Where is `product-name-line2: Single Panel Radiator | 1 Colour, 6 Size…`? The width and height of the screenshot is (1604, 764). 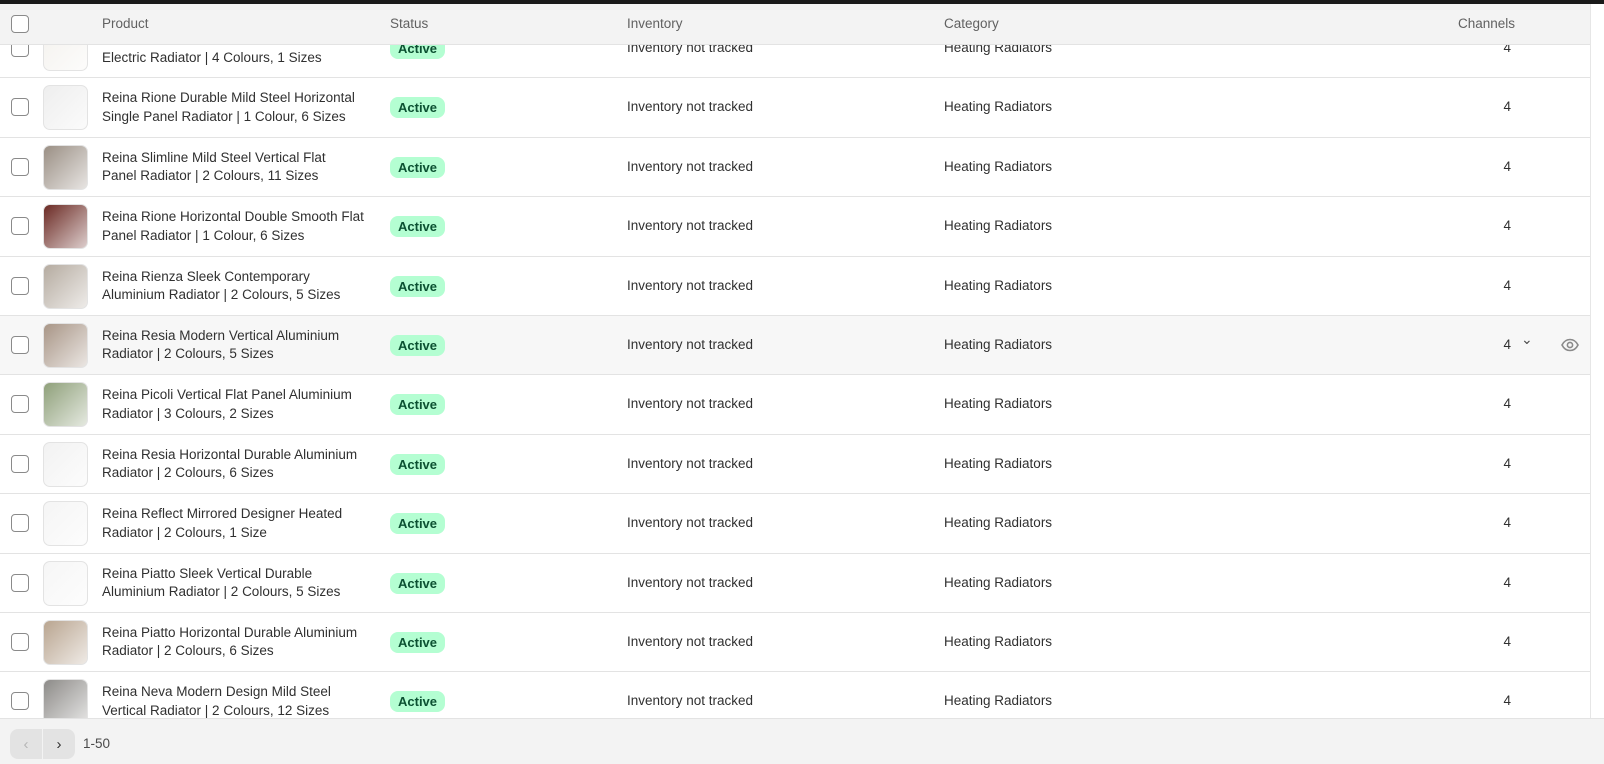
product-name-line2: Single Panel Radiator | 1 Colour, 6 Size… is located at coordinates (224, 116).